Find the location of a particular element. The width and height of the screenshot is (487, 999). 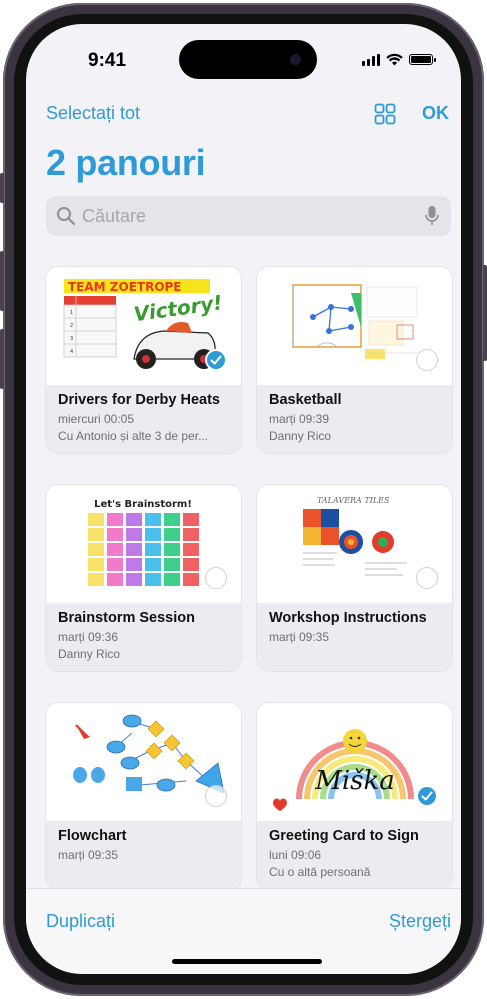

board-title: Brainstorm Session is located at coordinates (126, 618).